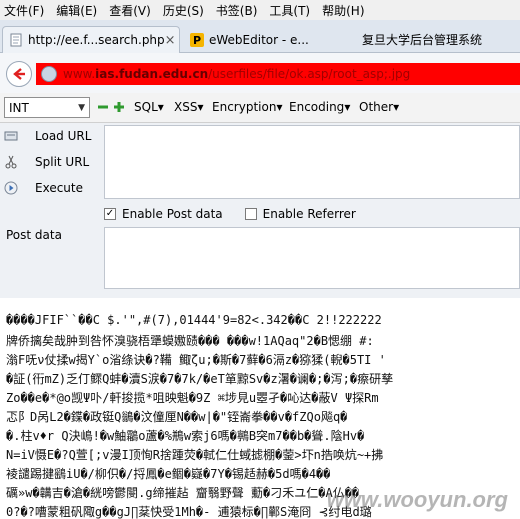  What do you see at coordinates (19, 107) in the screenshot?
I see `type-select-value: INT` at bounding box center [19, 107].